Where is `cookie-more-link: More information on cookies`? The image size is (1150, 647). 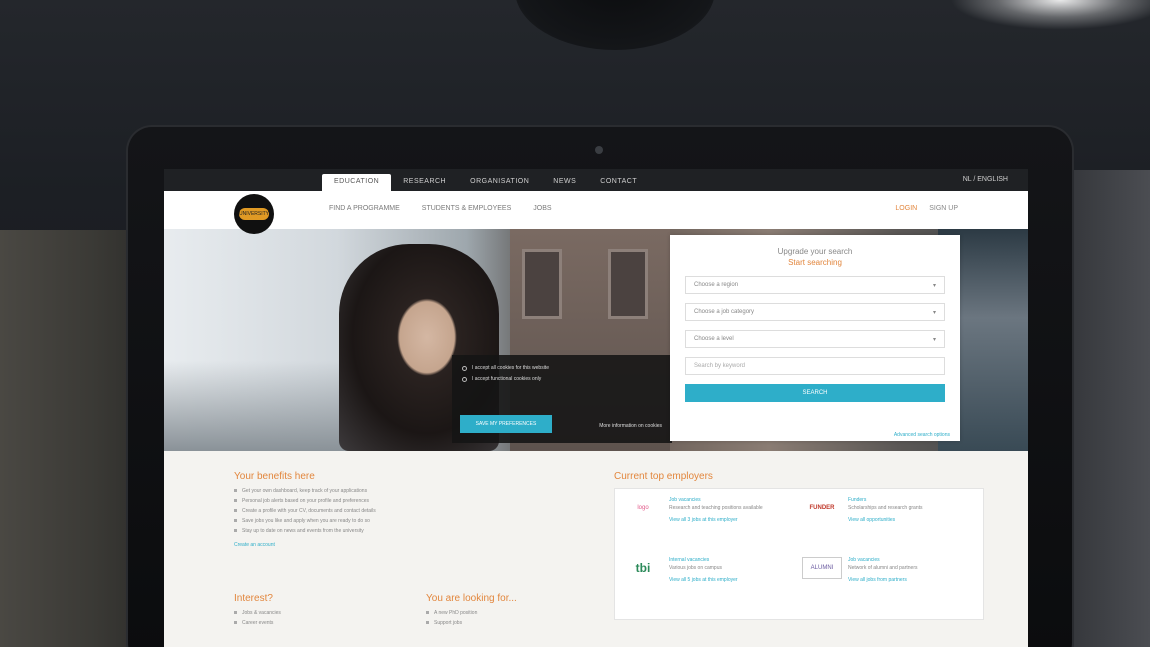
cookie-more-link: More information on cookies is located at coordinates (630, 426).